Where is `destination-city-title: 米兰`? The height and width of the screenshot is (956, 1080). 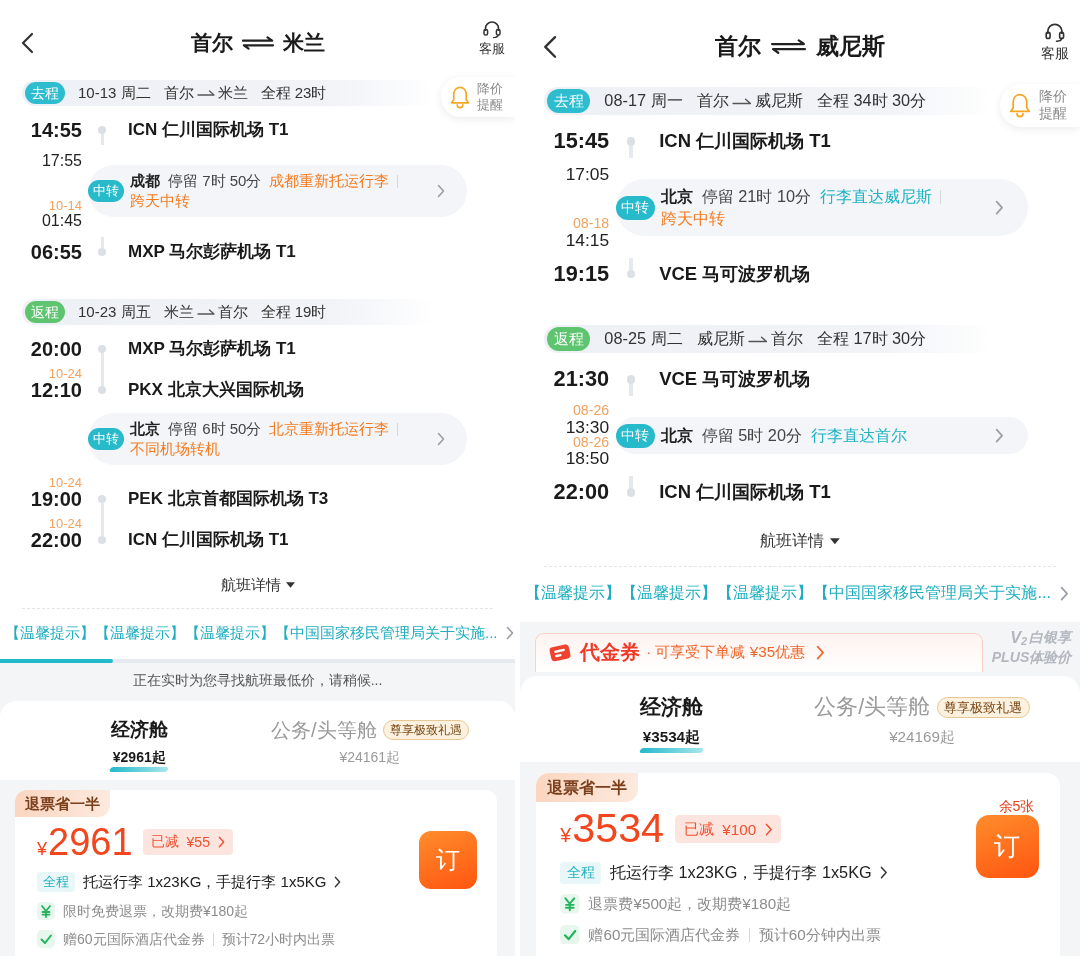 destination-city-title: 米兰 is located at coordinates (303, 43).